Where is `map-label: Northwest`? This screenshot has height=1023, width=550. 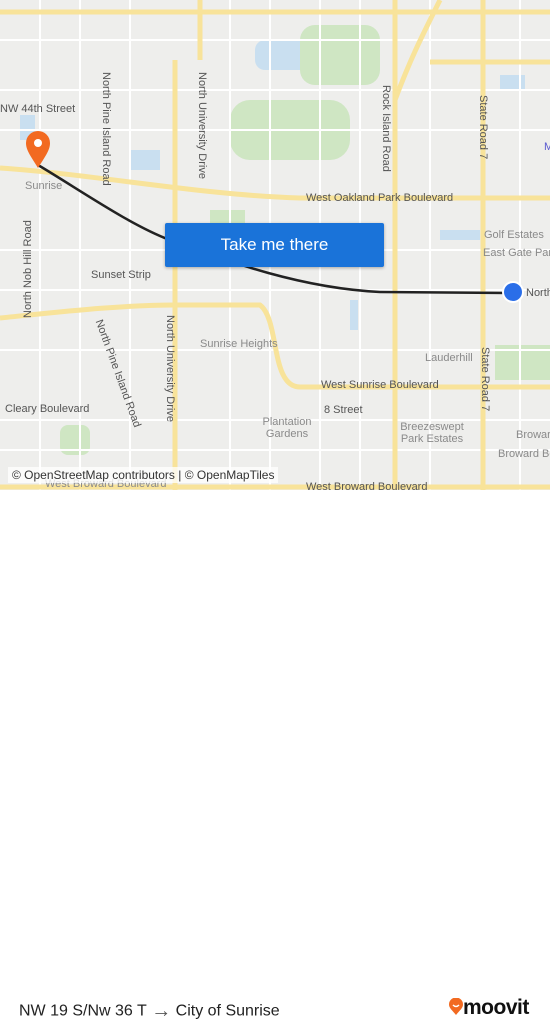
map-label: Northwest is located at coordinates (538, 293).